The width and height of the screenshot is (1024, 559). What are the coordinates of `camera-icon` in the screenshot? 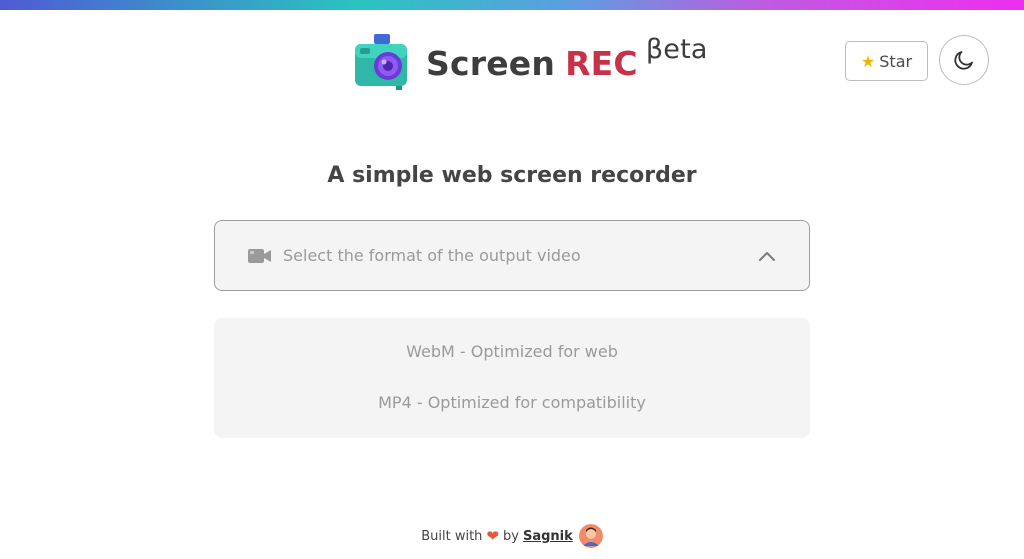 It's located at (381, 62).